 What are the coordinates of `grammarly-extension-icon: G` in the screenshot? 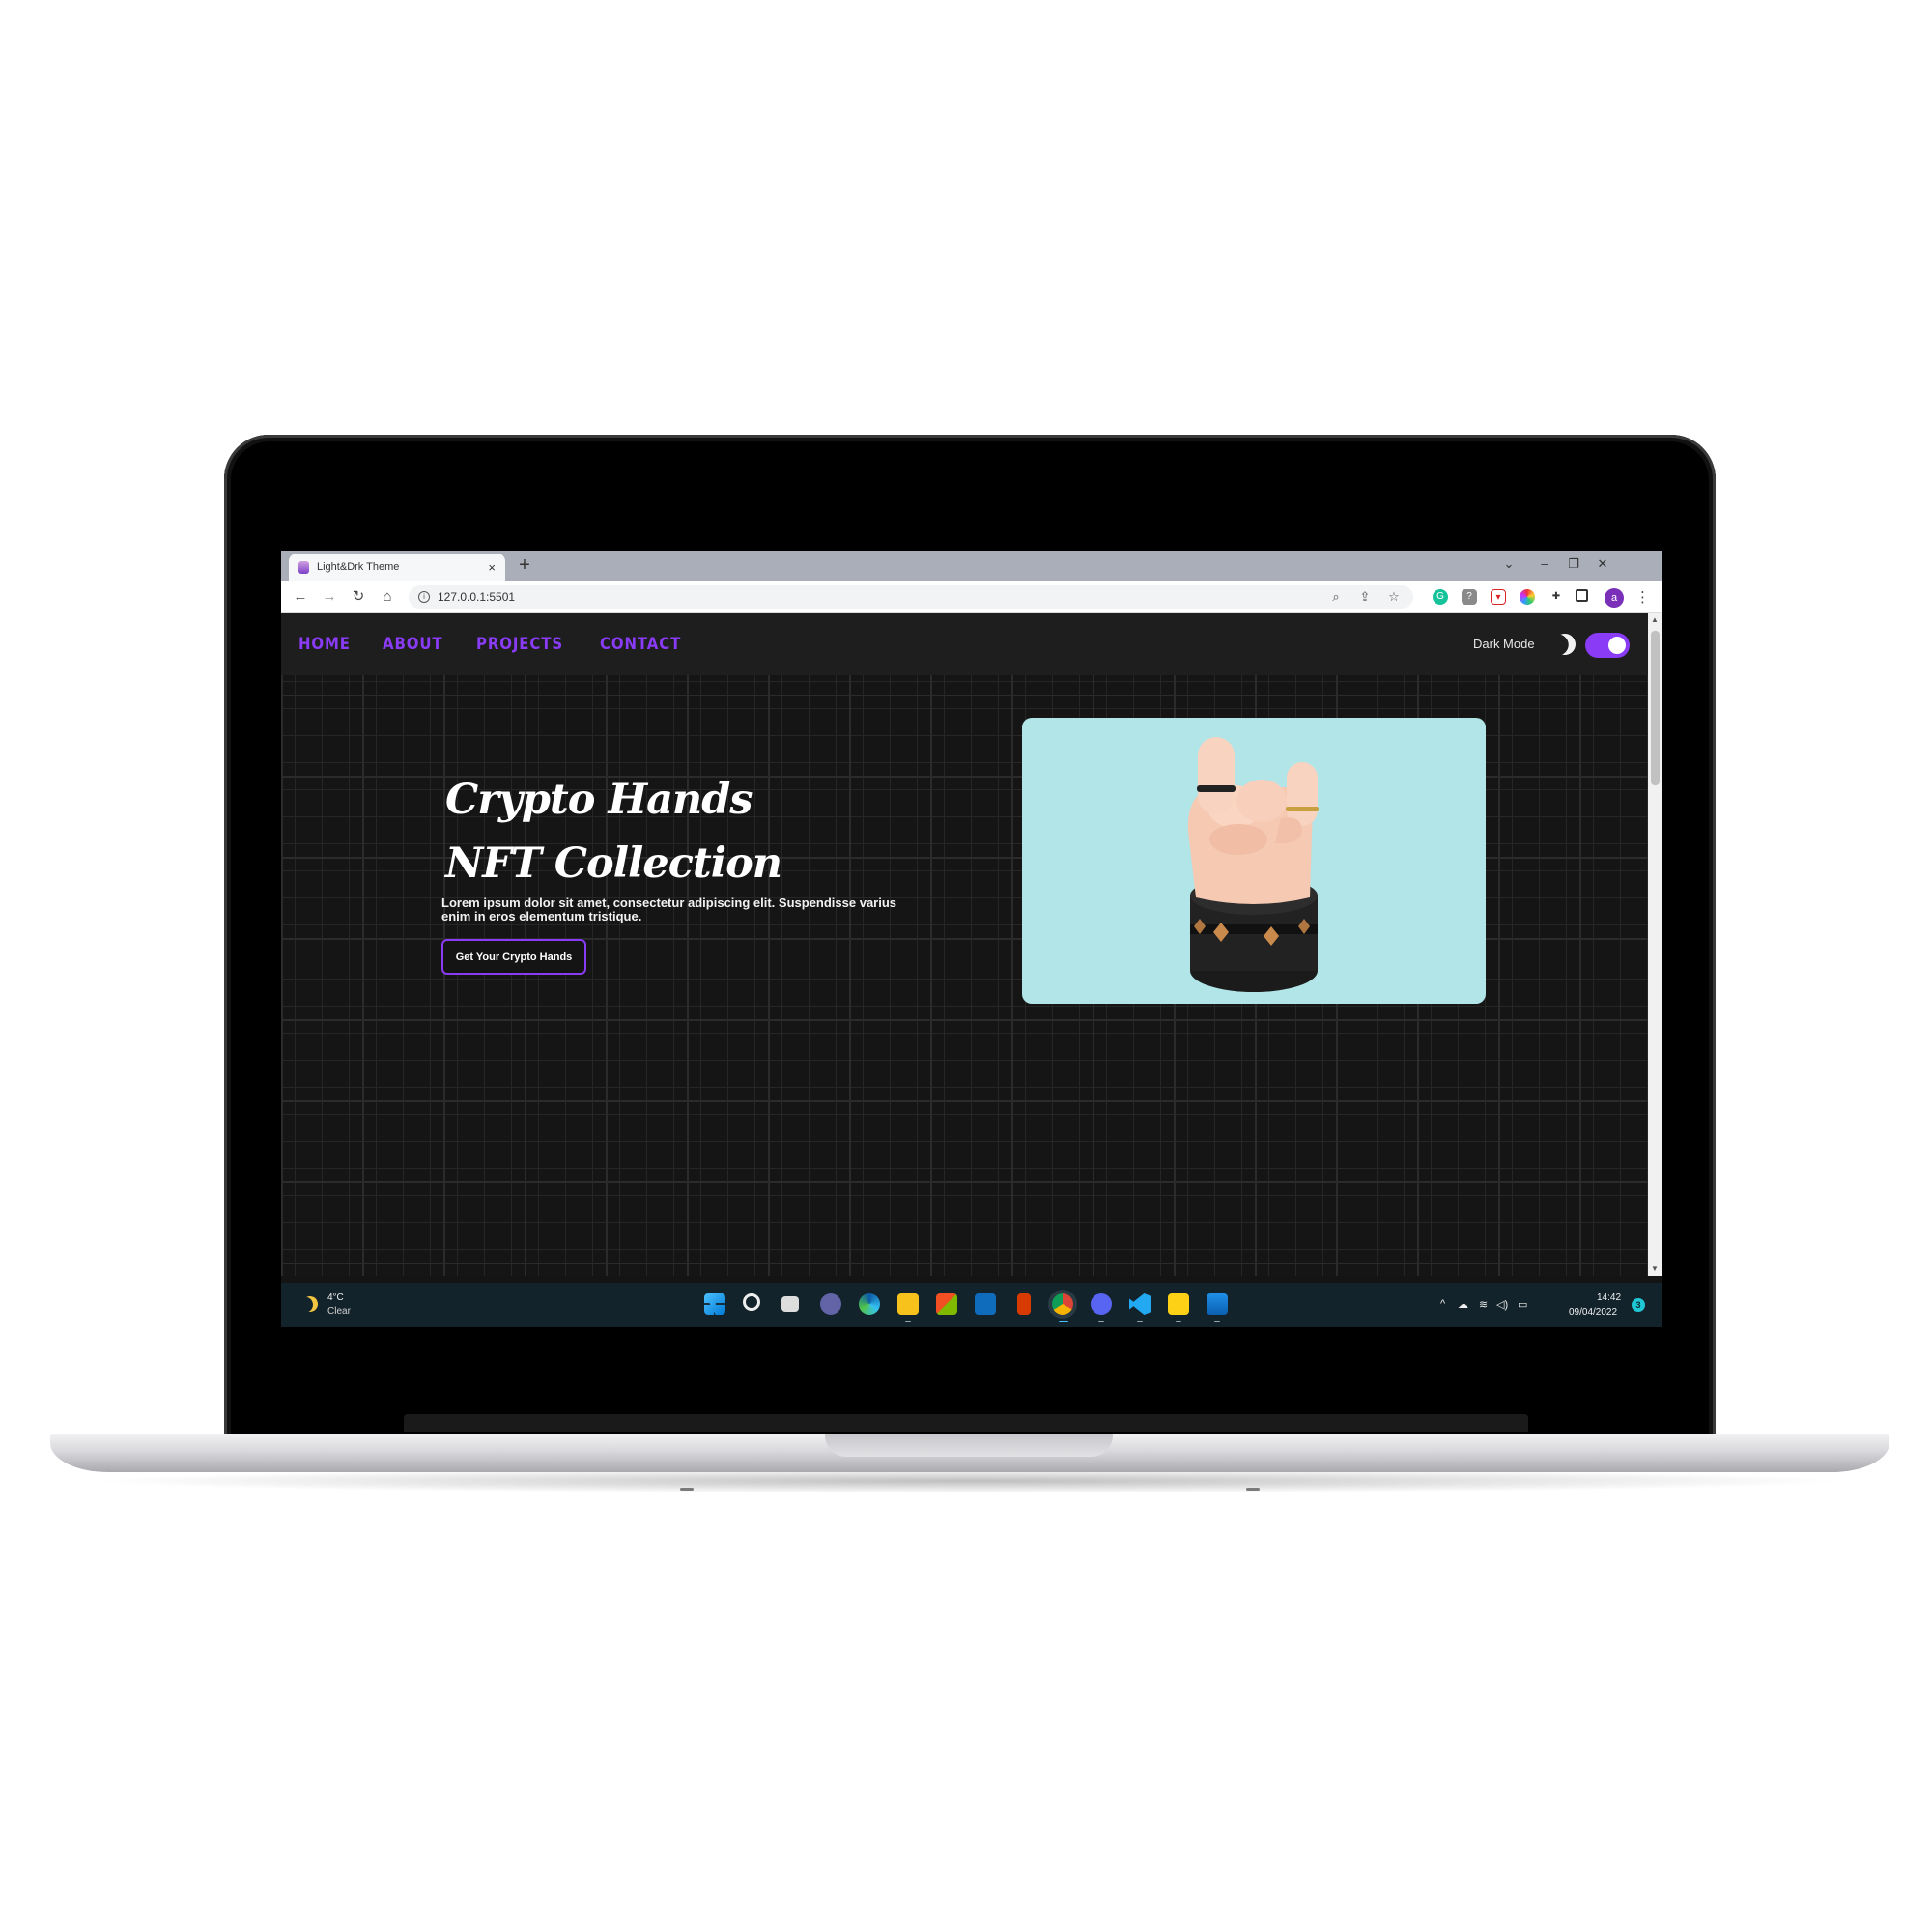 It's located at (1440, 597).